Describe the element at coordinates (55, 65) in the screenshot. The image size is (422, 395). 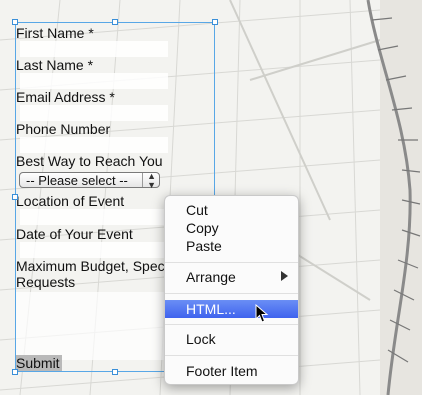
I see `last-name-label: Last Name *` at that location.